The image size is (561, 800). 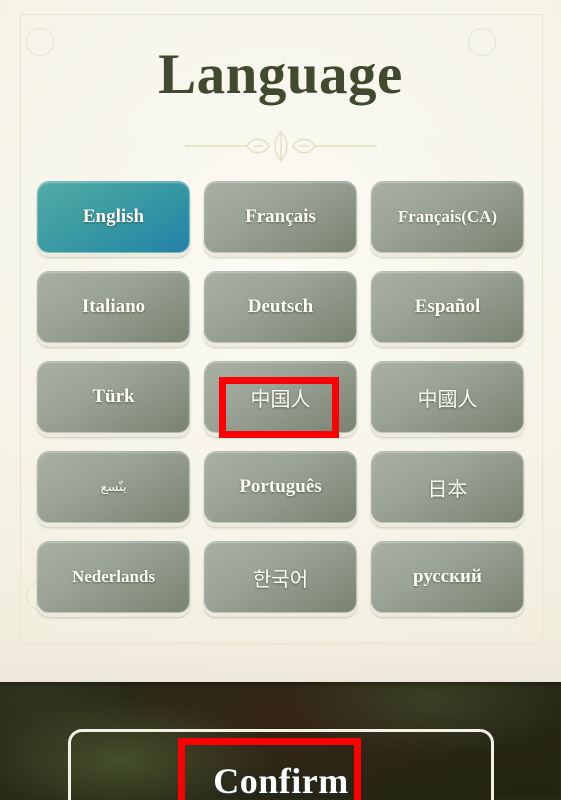 I want to click on language-label: English, so click(x=113, y=216).